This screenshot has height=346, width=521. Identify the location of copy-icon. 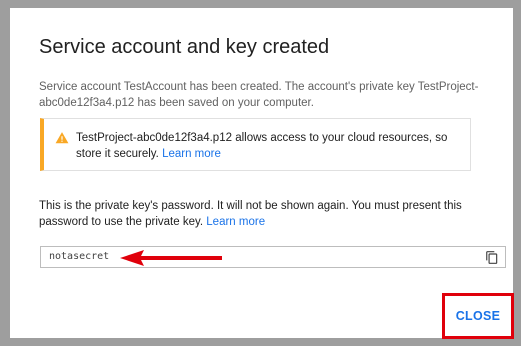
(492, 257).